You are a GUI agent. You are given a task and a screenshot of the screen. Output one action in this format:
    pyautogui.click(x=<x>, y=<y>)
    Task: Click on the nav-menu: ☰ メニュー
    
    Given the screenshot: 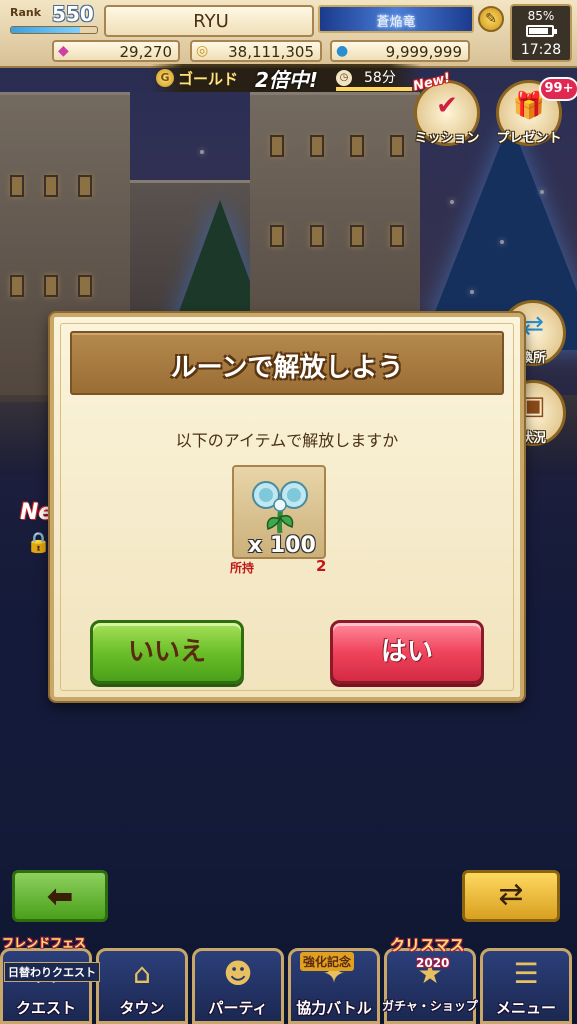 What is the action you would take?
    pyautogui.click(x=526, y=986)
    